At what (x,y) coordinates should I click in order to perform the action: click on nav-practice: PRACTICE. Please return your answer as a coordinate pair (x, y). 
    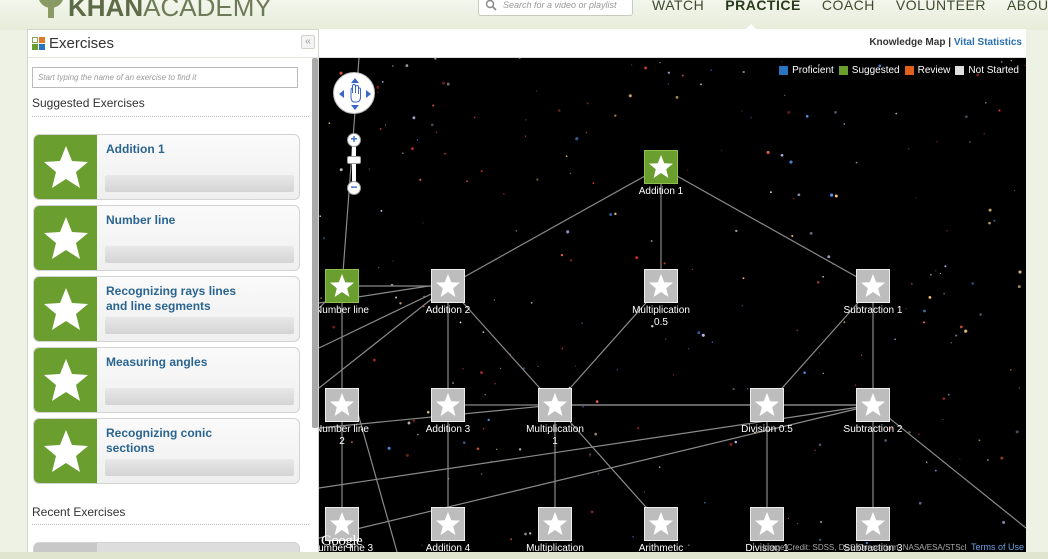
    Looking at the image, I should click on (763, 6).